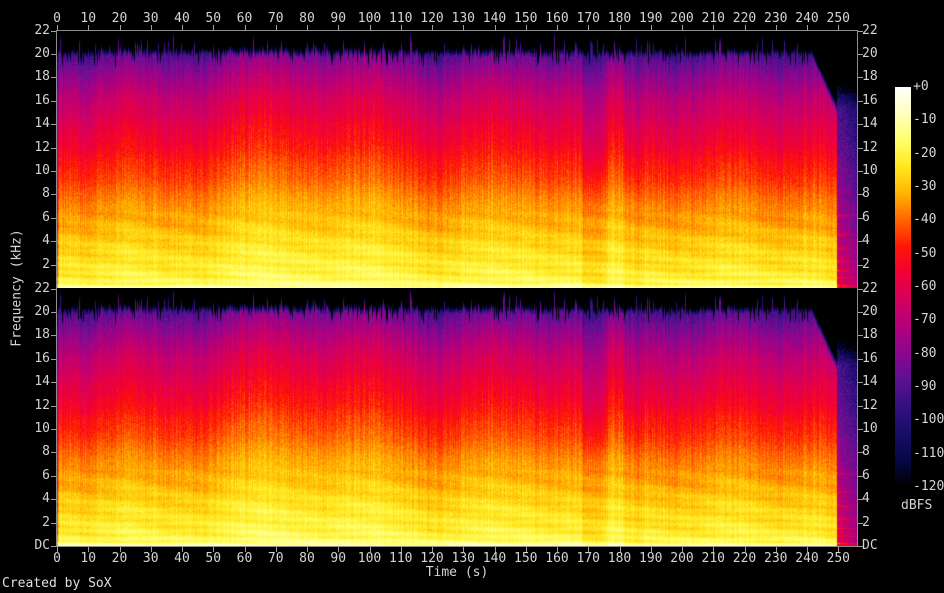 Image resolution: width=944 pixels, height=593 pixels. Describe the element at coordinates (526, 558) in the screenshot. I see `x-tick-label-bottom: 150` at that location.